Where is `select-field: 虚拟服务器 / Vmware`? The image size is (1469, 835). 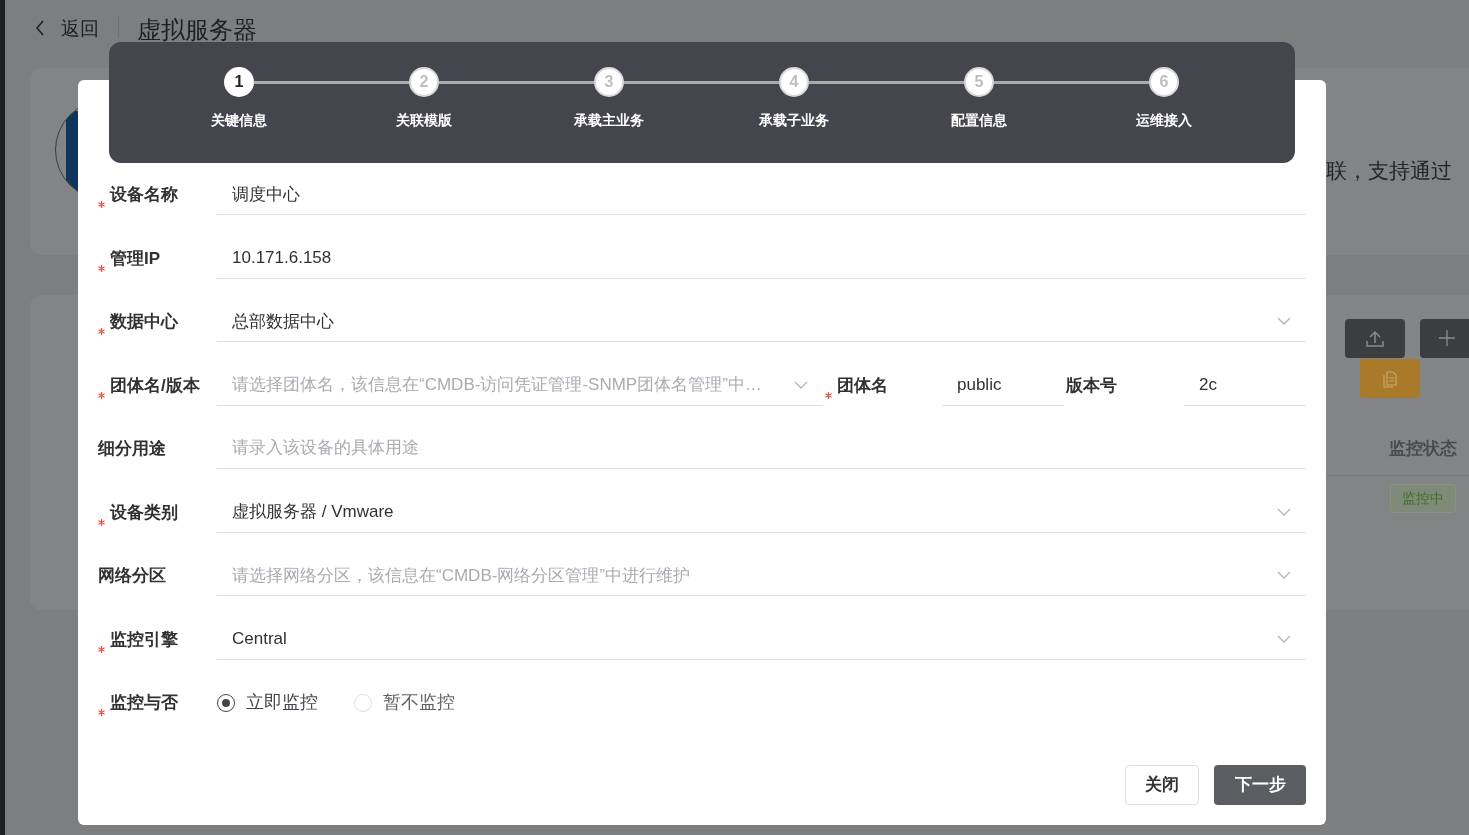
select-field: 虚拟服务器 / Vmware is located at coordinates (761, 512).